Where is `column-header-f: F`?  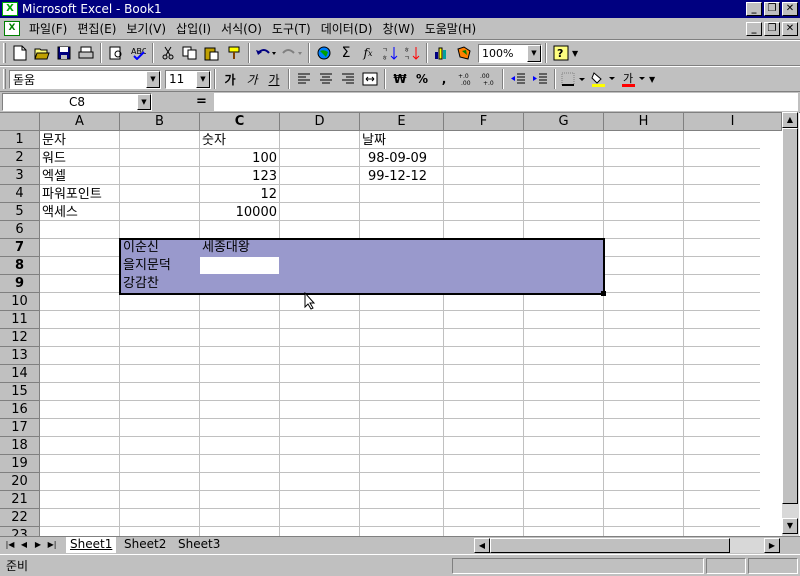 column-header-f: F is located at coordinates (484, 122).